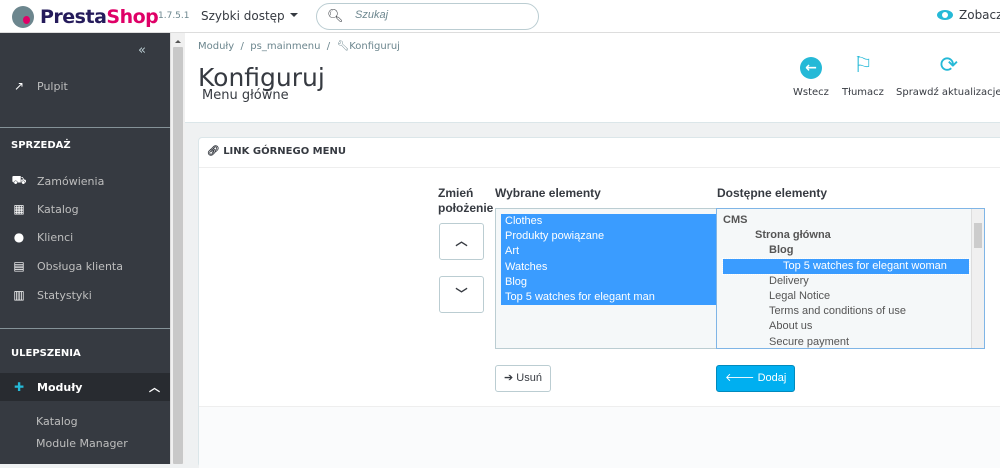 The height and width of the screenshot is (468, 1000). Describe the element at coordinates (71, 181) in the screenshot. I see `label: Zamówienia` at that location.